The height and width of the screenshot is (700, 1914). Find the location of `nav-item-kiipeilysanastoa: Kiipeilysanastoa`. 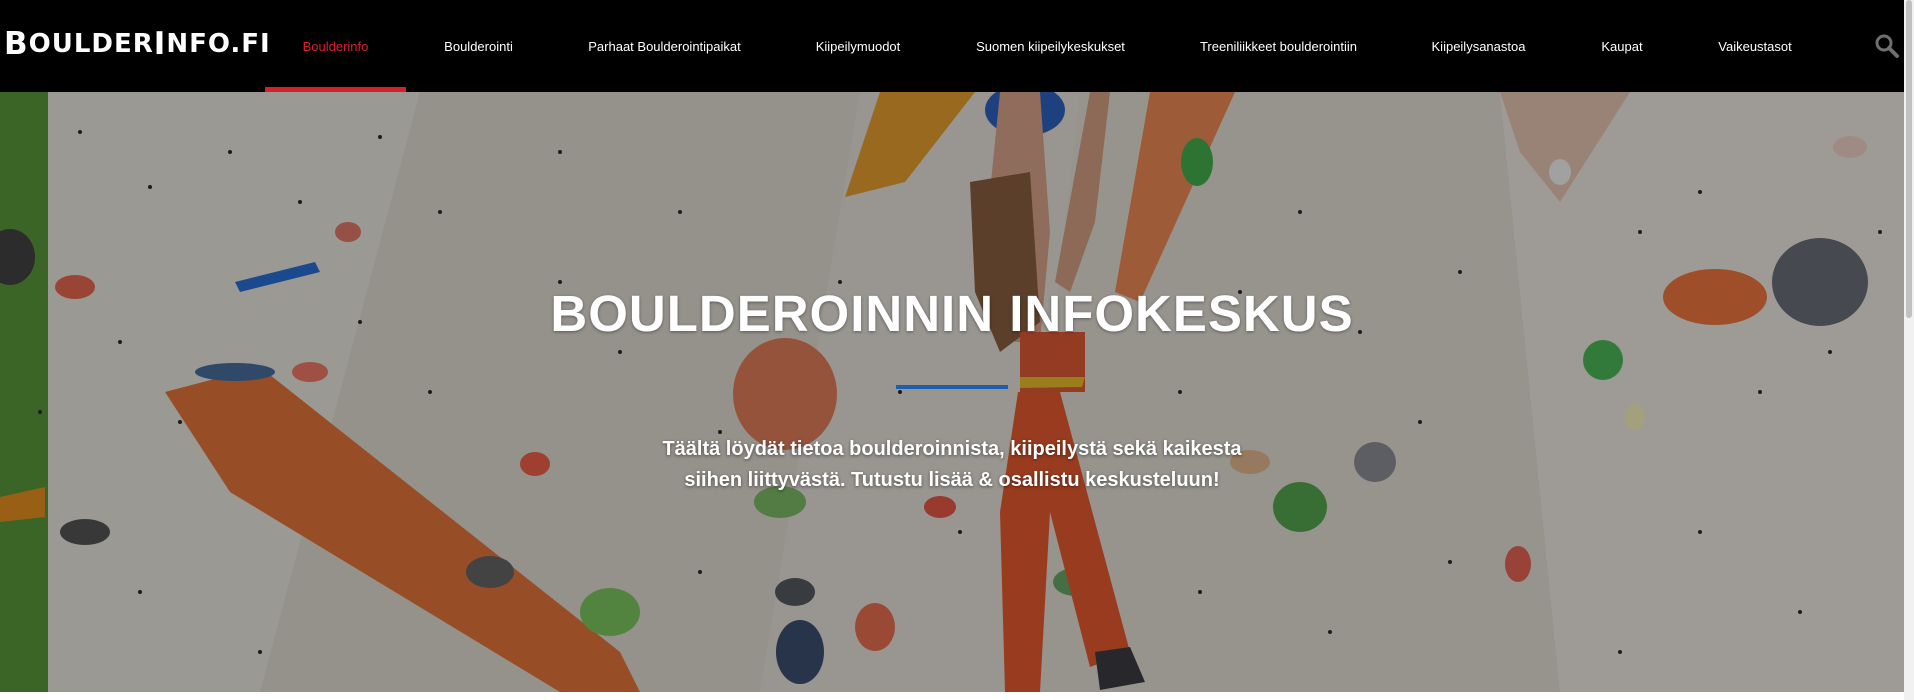

nav-item-kiipeilysanastoa: Kiipeilysanastoa is located at coordinates (1478, 46).